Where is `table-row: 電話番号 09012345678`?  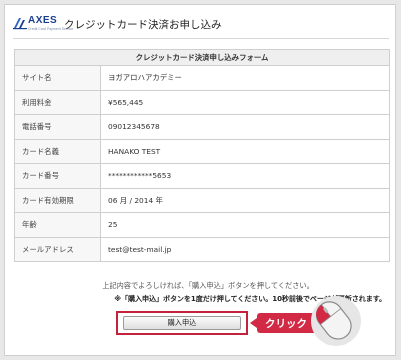
table-row: 電話番号 09012345678 is located at coordinates (202, 127).